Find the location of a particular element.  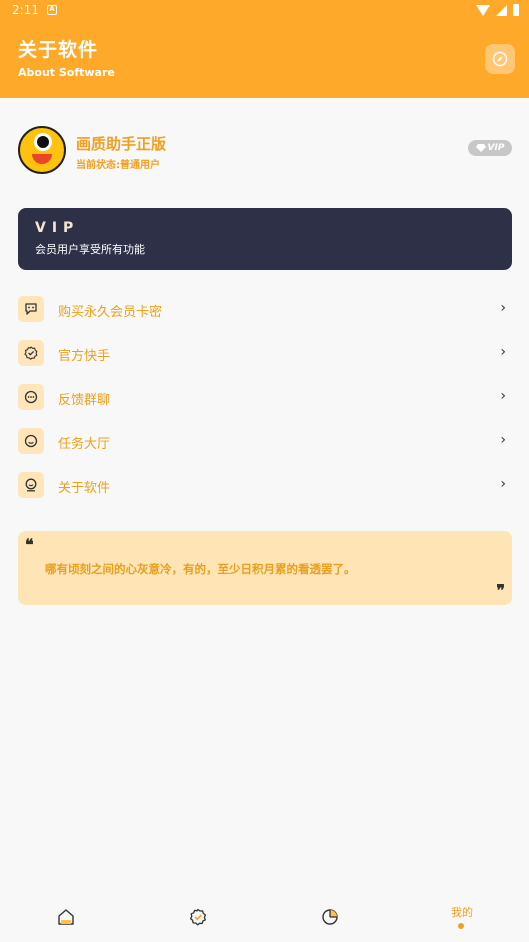

vip-title: VIP is located at coordinates (57, 228).